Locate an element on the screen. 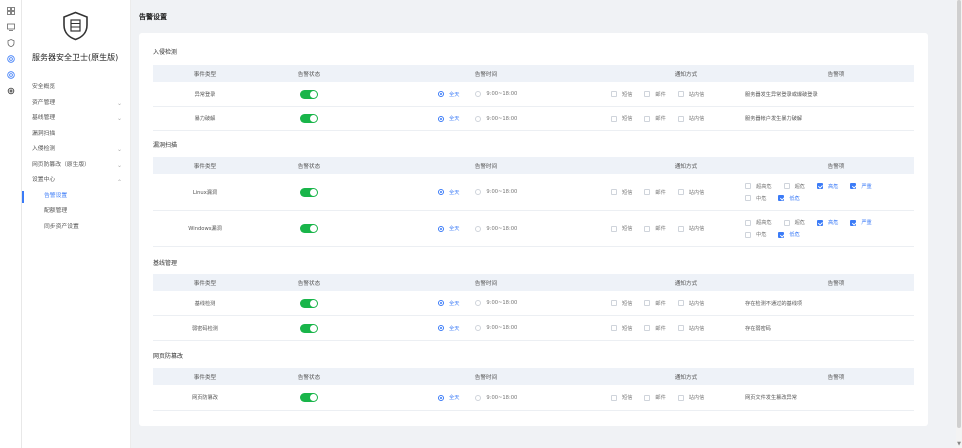 This screenshot has width=962, height=448. sidebar-item-label: 资产管理 is located at coordinates (44, 102).